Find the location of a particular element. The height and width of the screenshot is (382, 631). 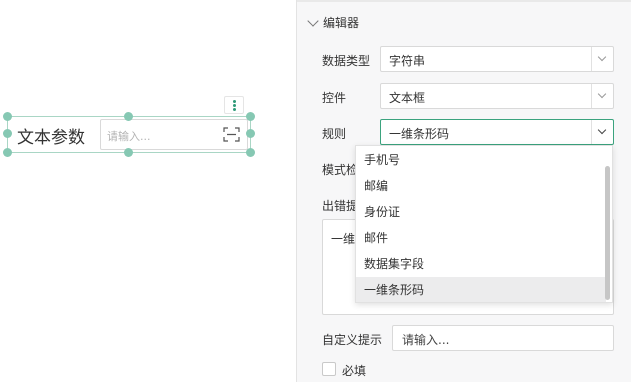

rule-value: 一维条形码 is located at coordinates (419, 134).